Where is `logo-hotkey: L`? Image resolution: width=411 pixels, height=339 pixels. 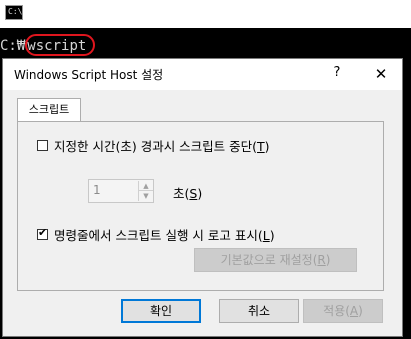
logo-hotkey: L is located at coordinates (266, 235).